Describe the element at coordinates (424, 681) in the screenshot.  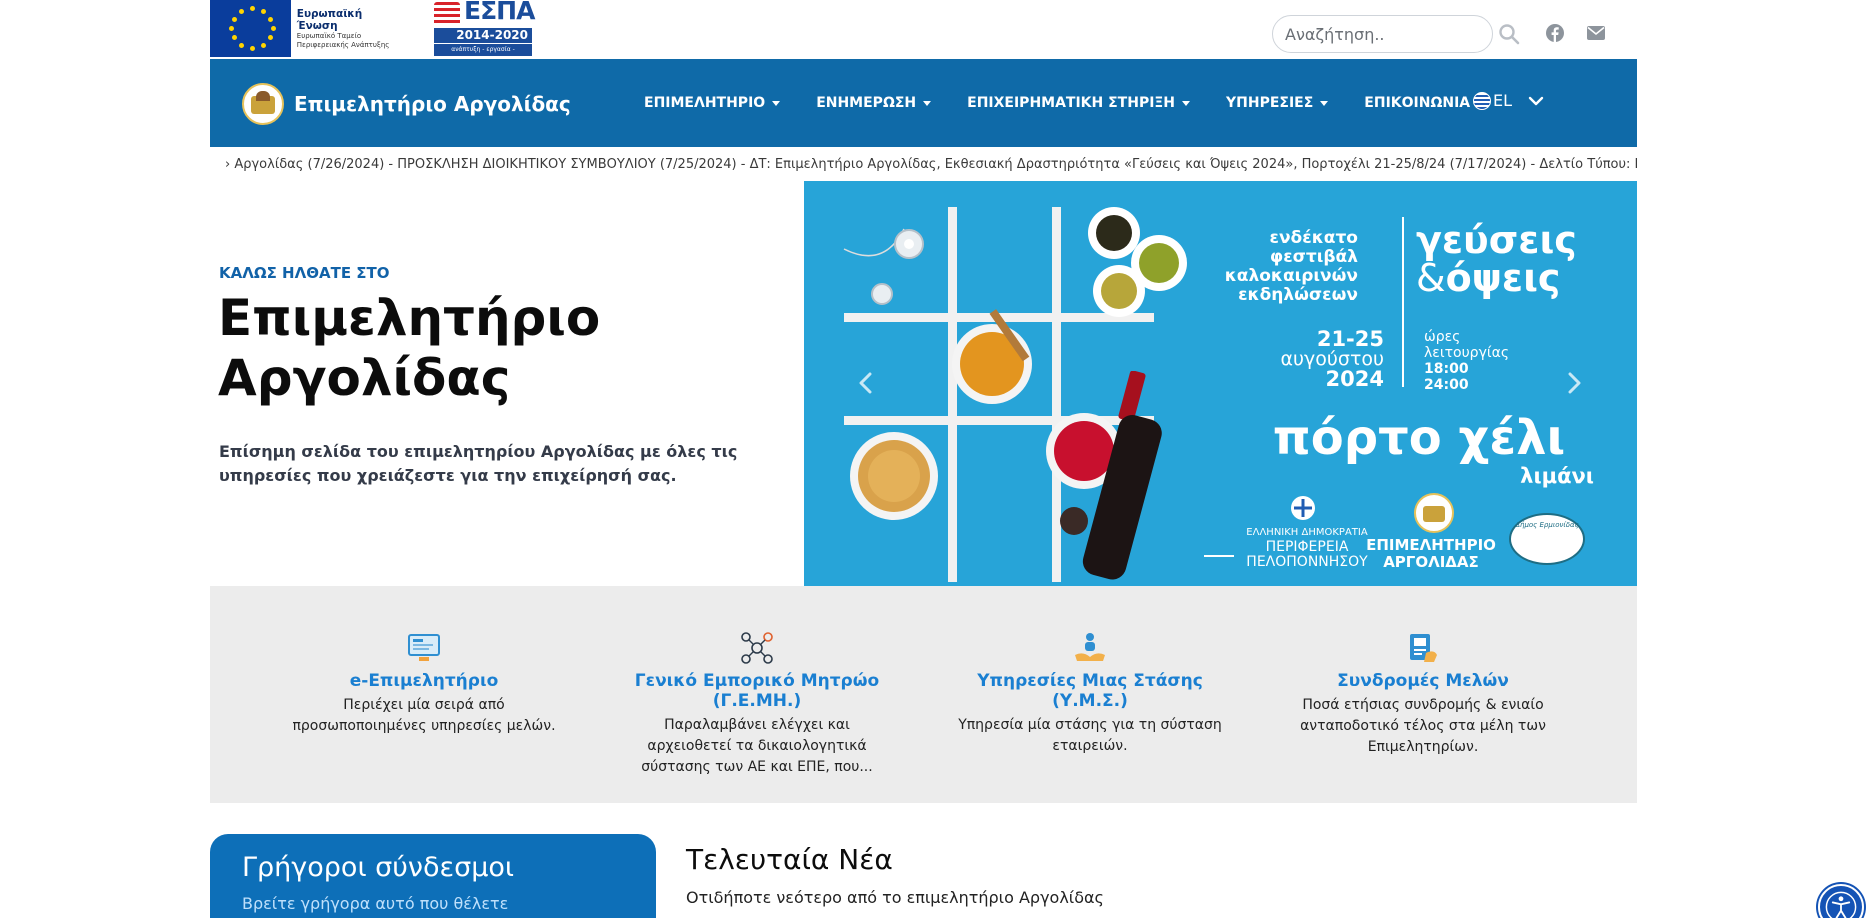
I see `service-title: e-Επιμελητήριο` at that location.